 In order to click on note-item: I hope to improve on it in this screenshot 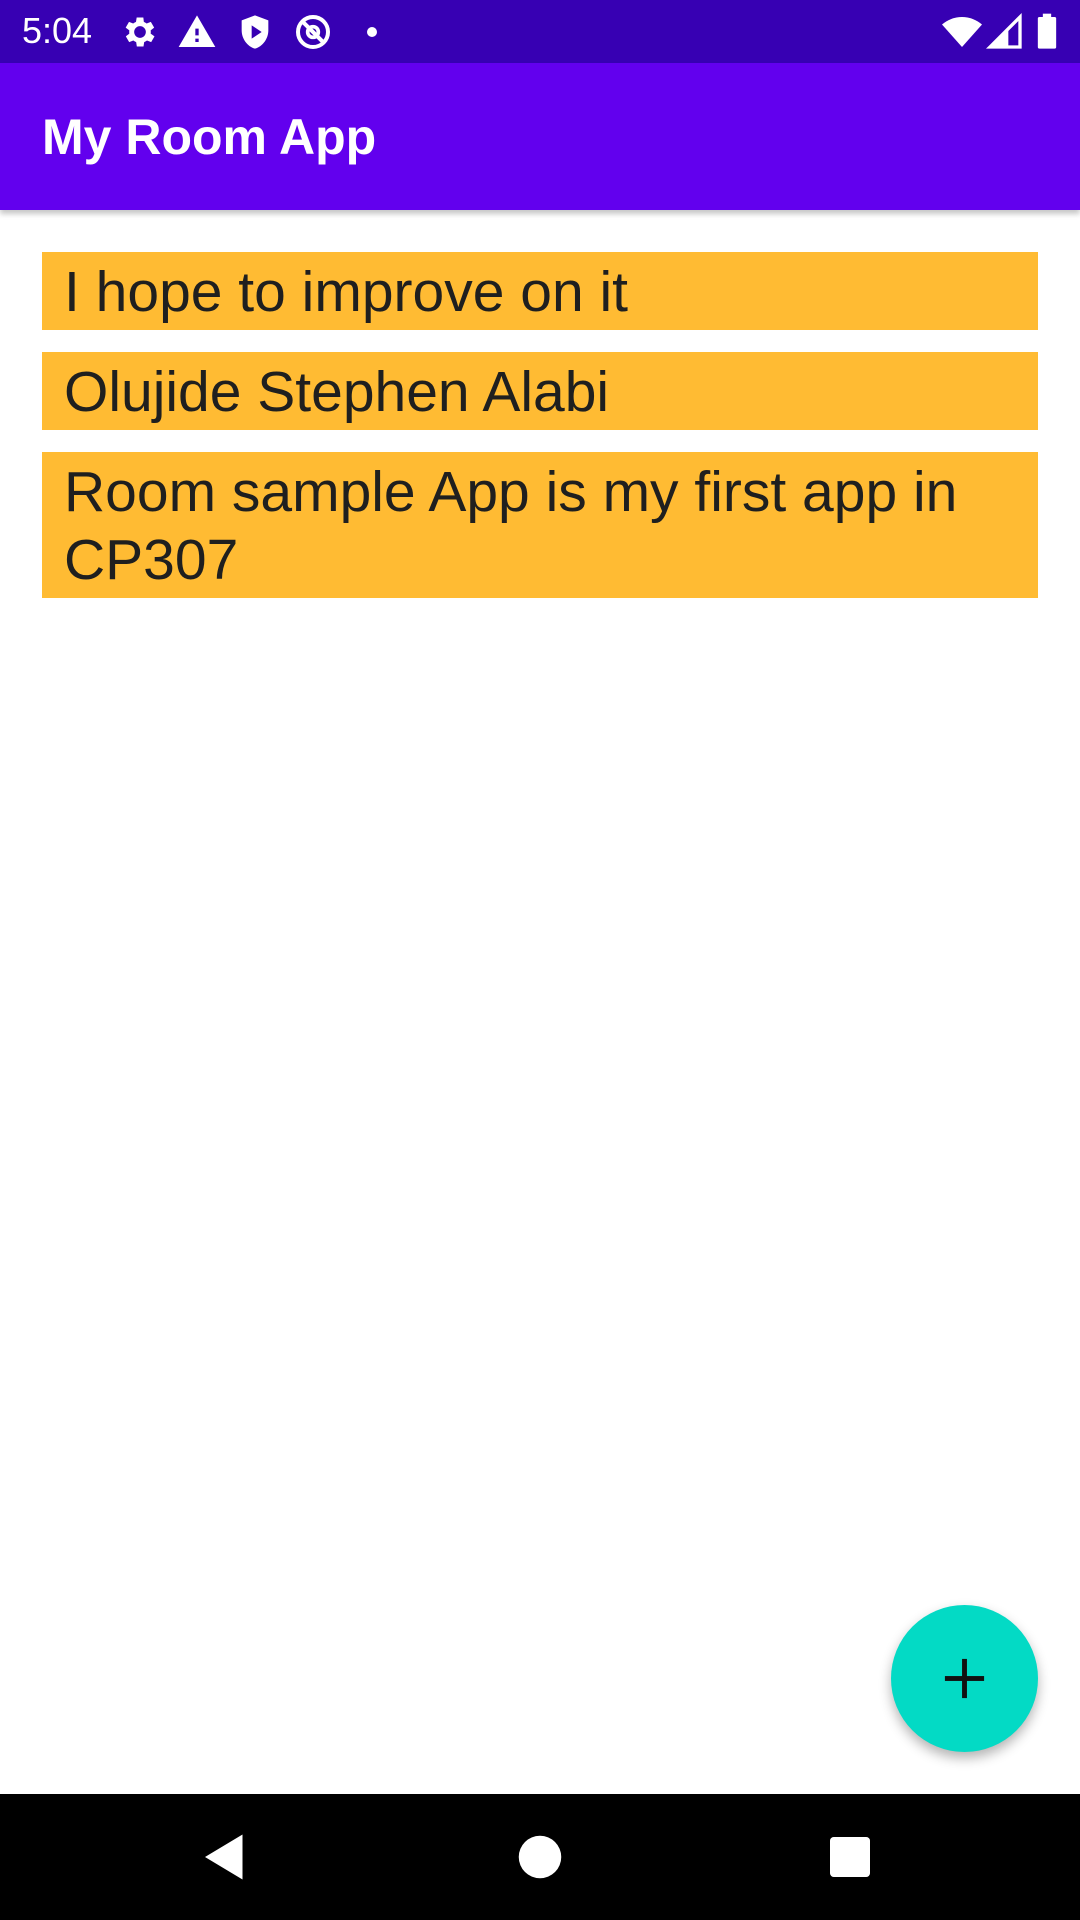, I will do `click(540, 291)`.